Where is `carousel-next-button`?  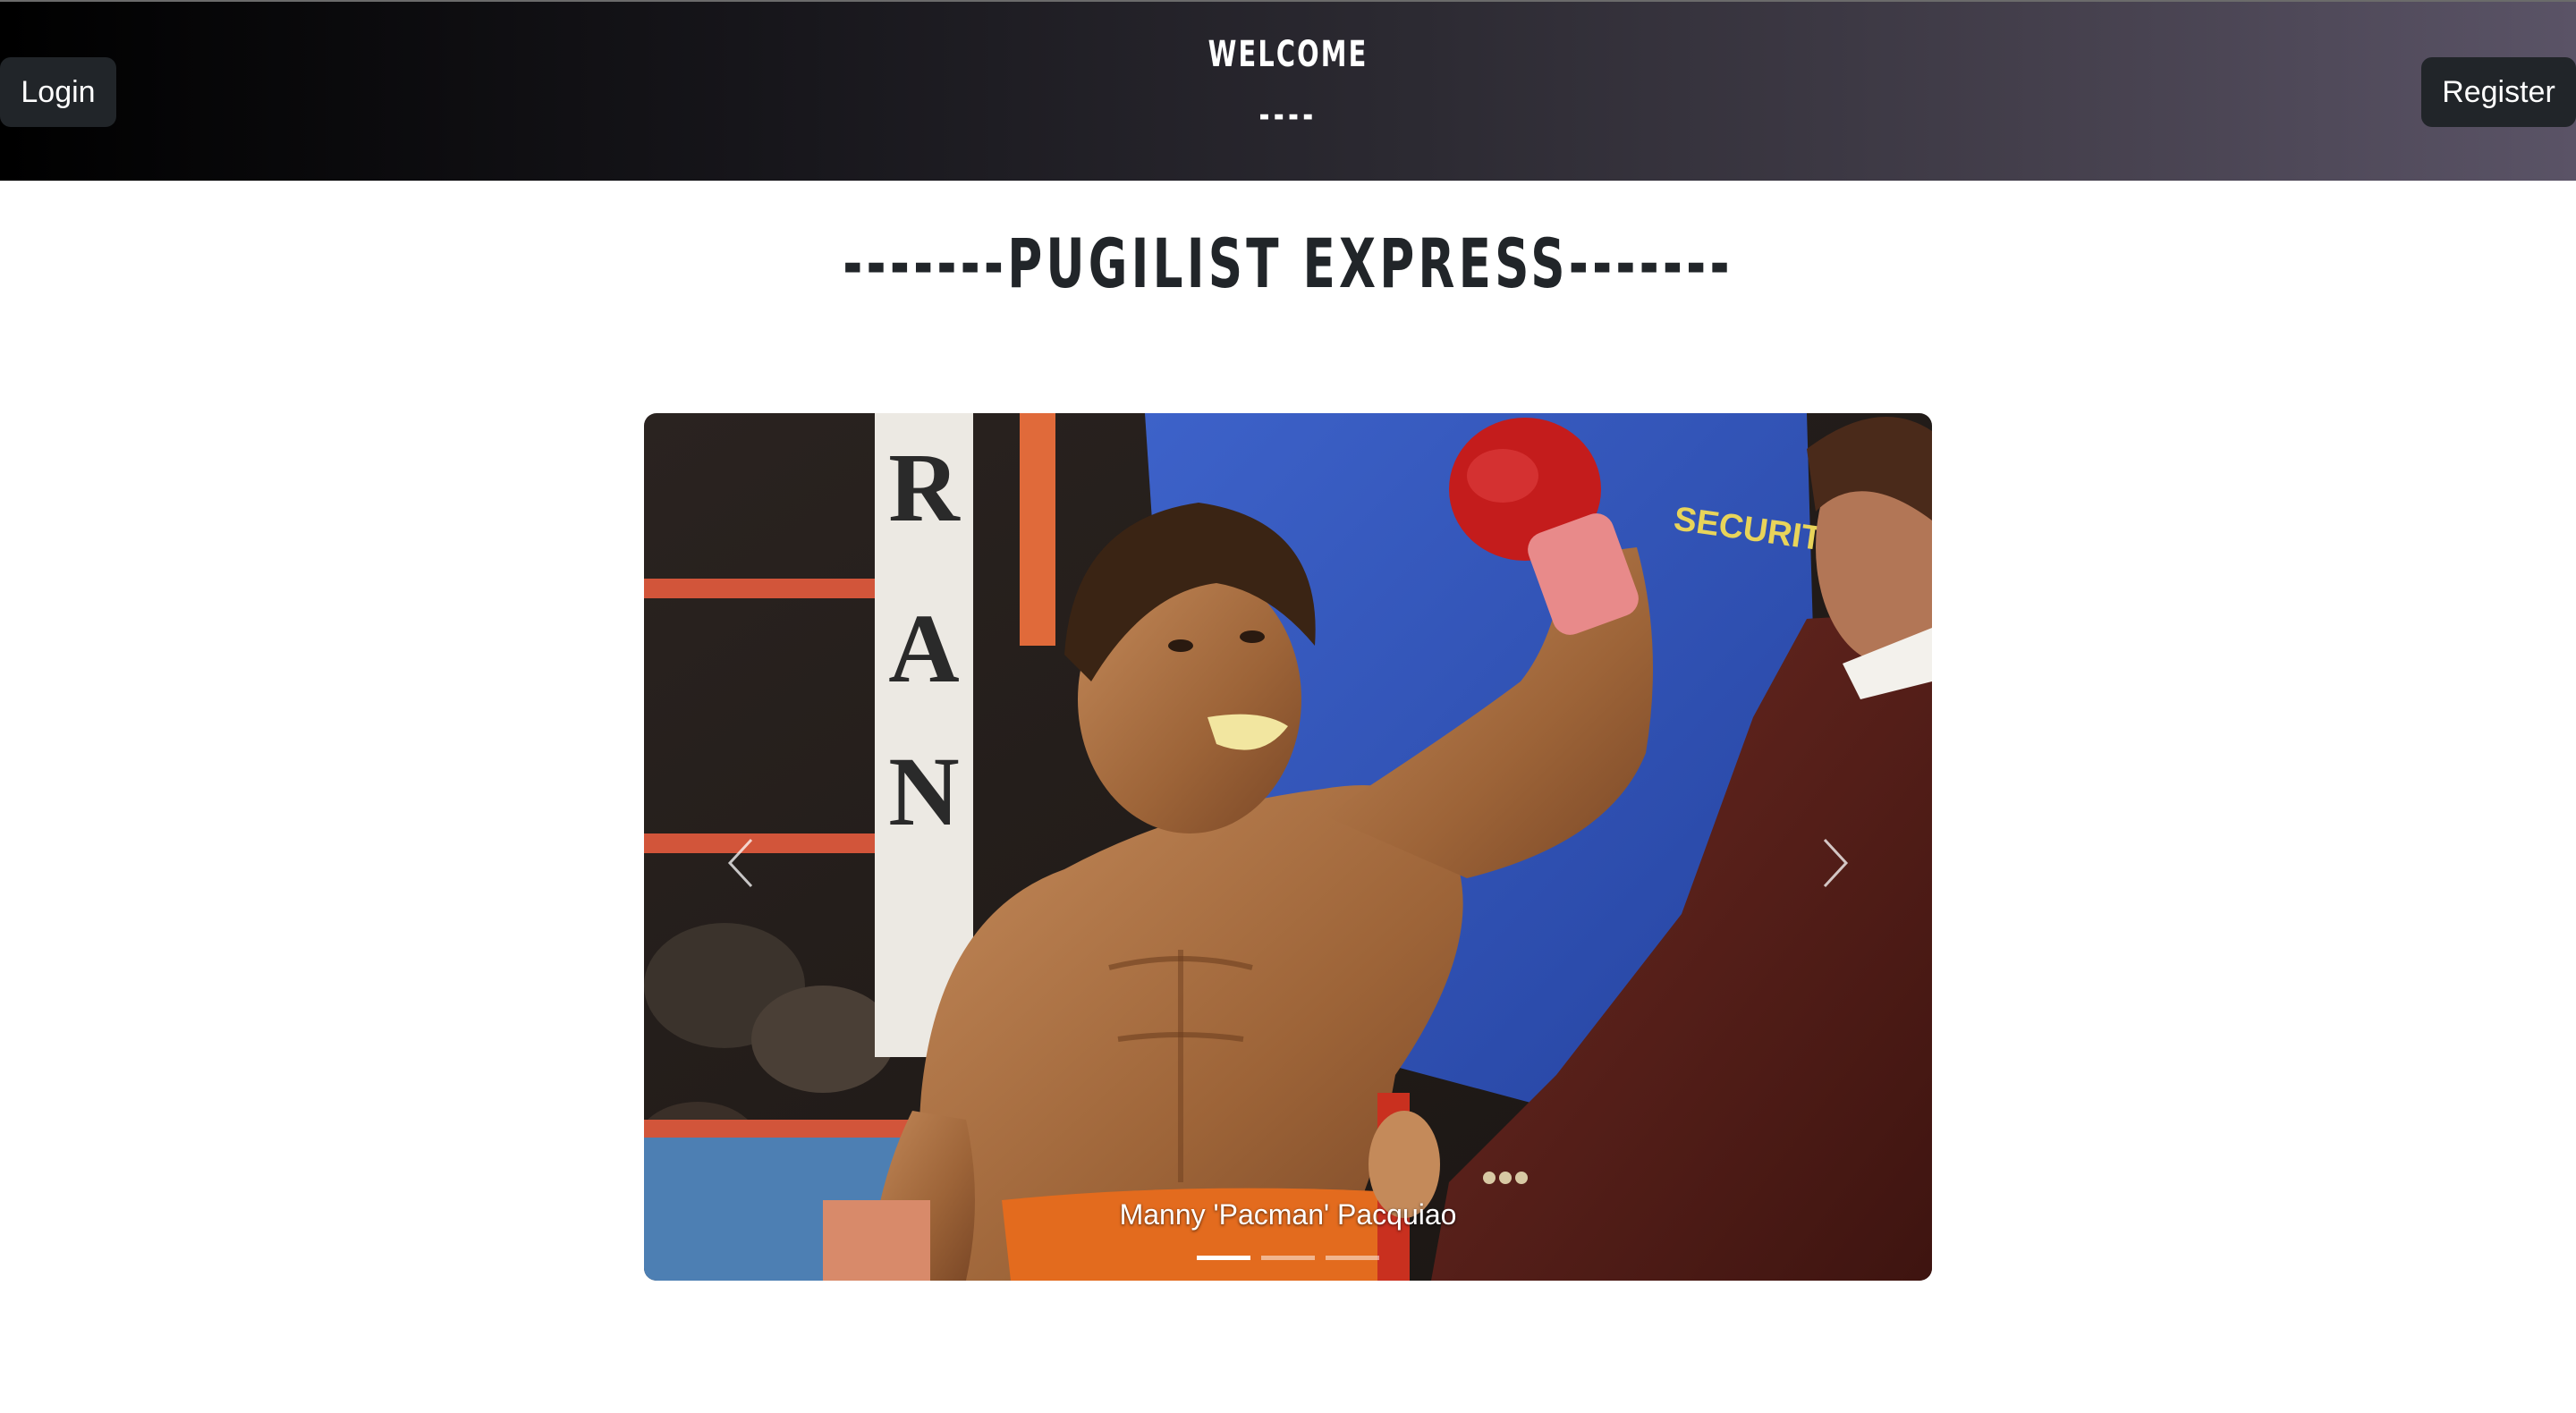
carousel-next-button is located at coordinates (1835, 863).